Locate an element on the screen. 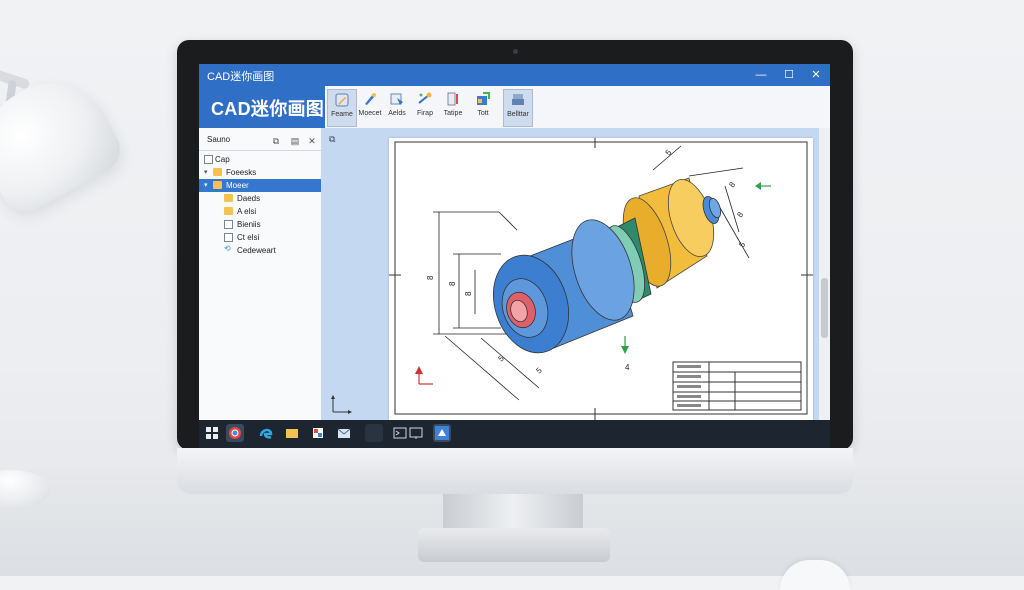  tool-aelds: Aelds is located at coordinates (397, 107).